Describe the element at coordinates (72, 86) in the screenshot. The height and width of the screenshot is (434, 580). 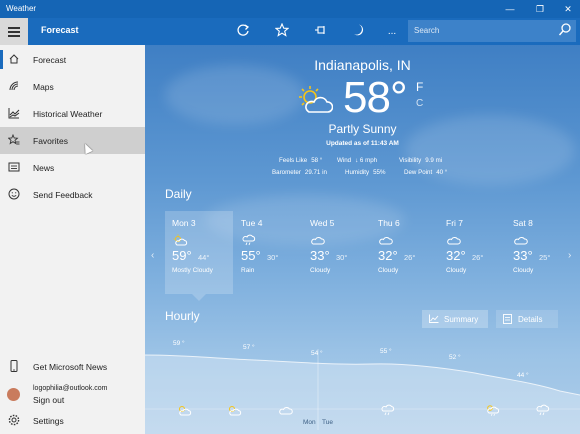
I see `sidebar-item-maps: Maps` at that location.